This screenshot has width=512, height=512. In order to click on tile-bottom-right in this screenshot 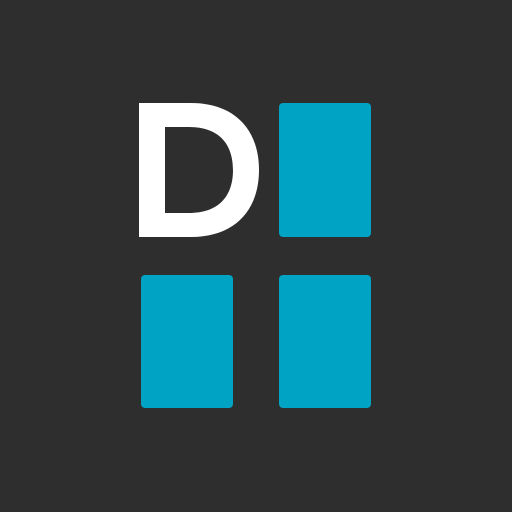, I will do `click(325, 341)`.